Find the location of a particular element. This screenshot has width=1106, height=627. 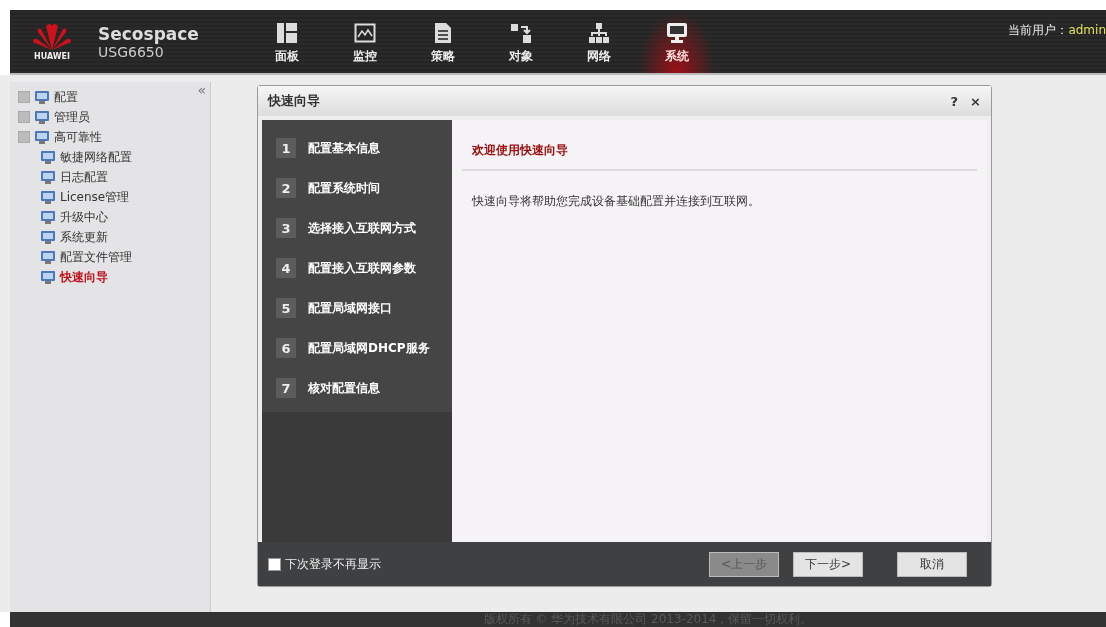

nav-tab: 策略 is located at coordinates (443, 41).